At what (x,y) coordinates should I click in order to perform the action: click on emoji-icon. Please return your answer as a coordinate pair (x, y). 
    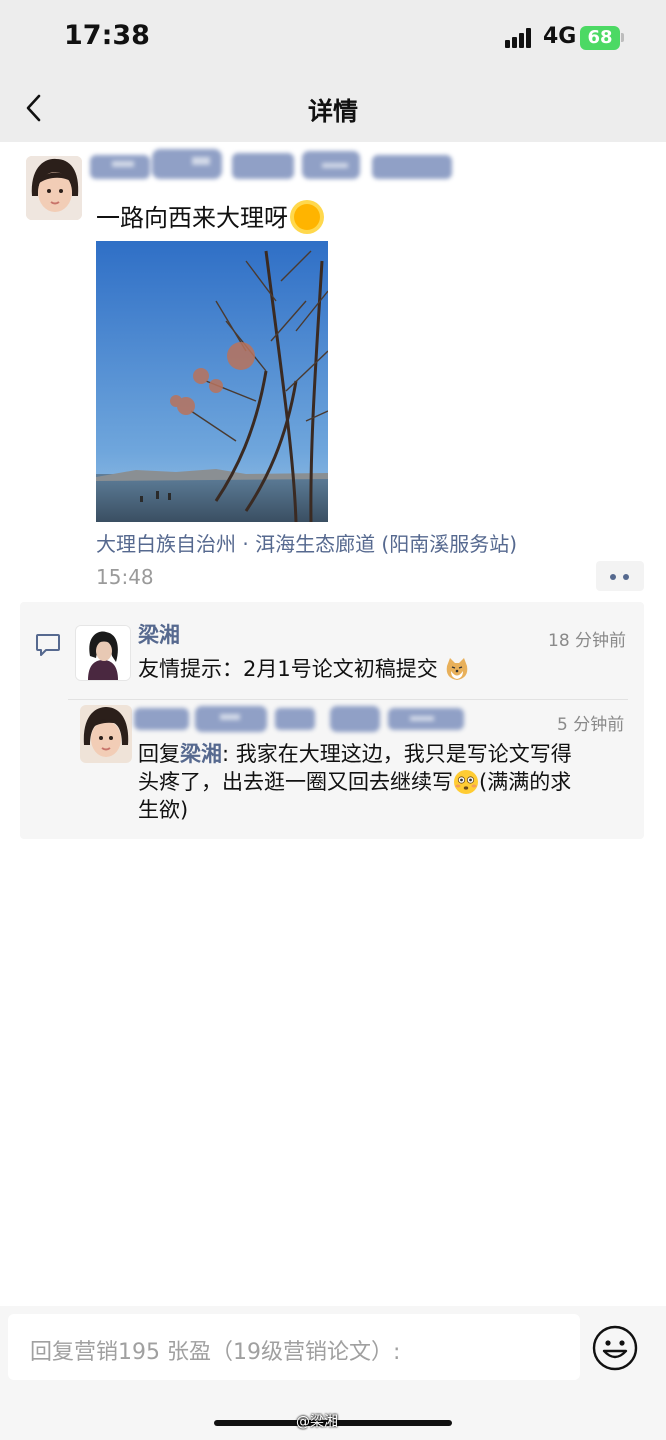
    Looking at the image, I should click on (615, 1348).